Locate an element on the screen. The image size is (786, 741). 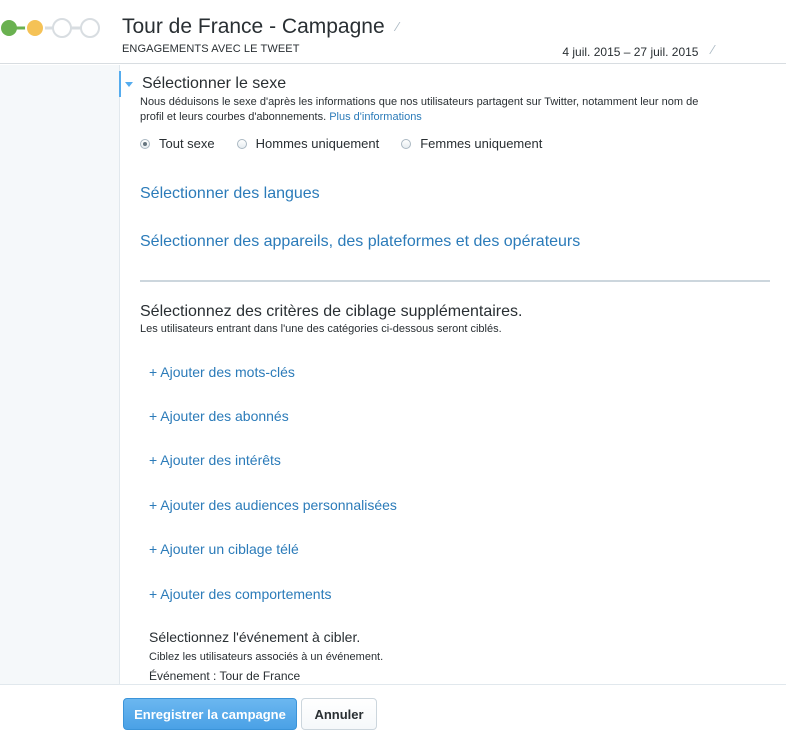
add-keywords-link: + Ajouter des mots-clés is located at coordinates (222, 372).